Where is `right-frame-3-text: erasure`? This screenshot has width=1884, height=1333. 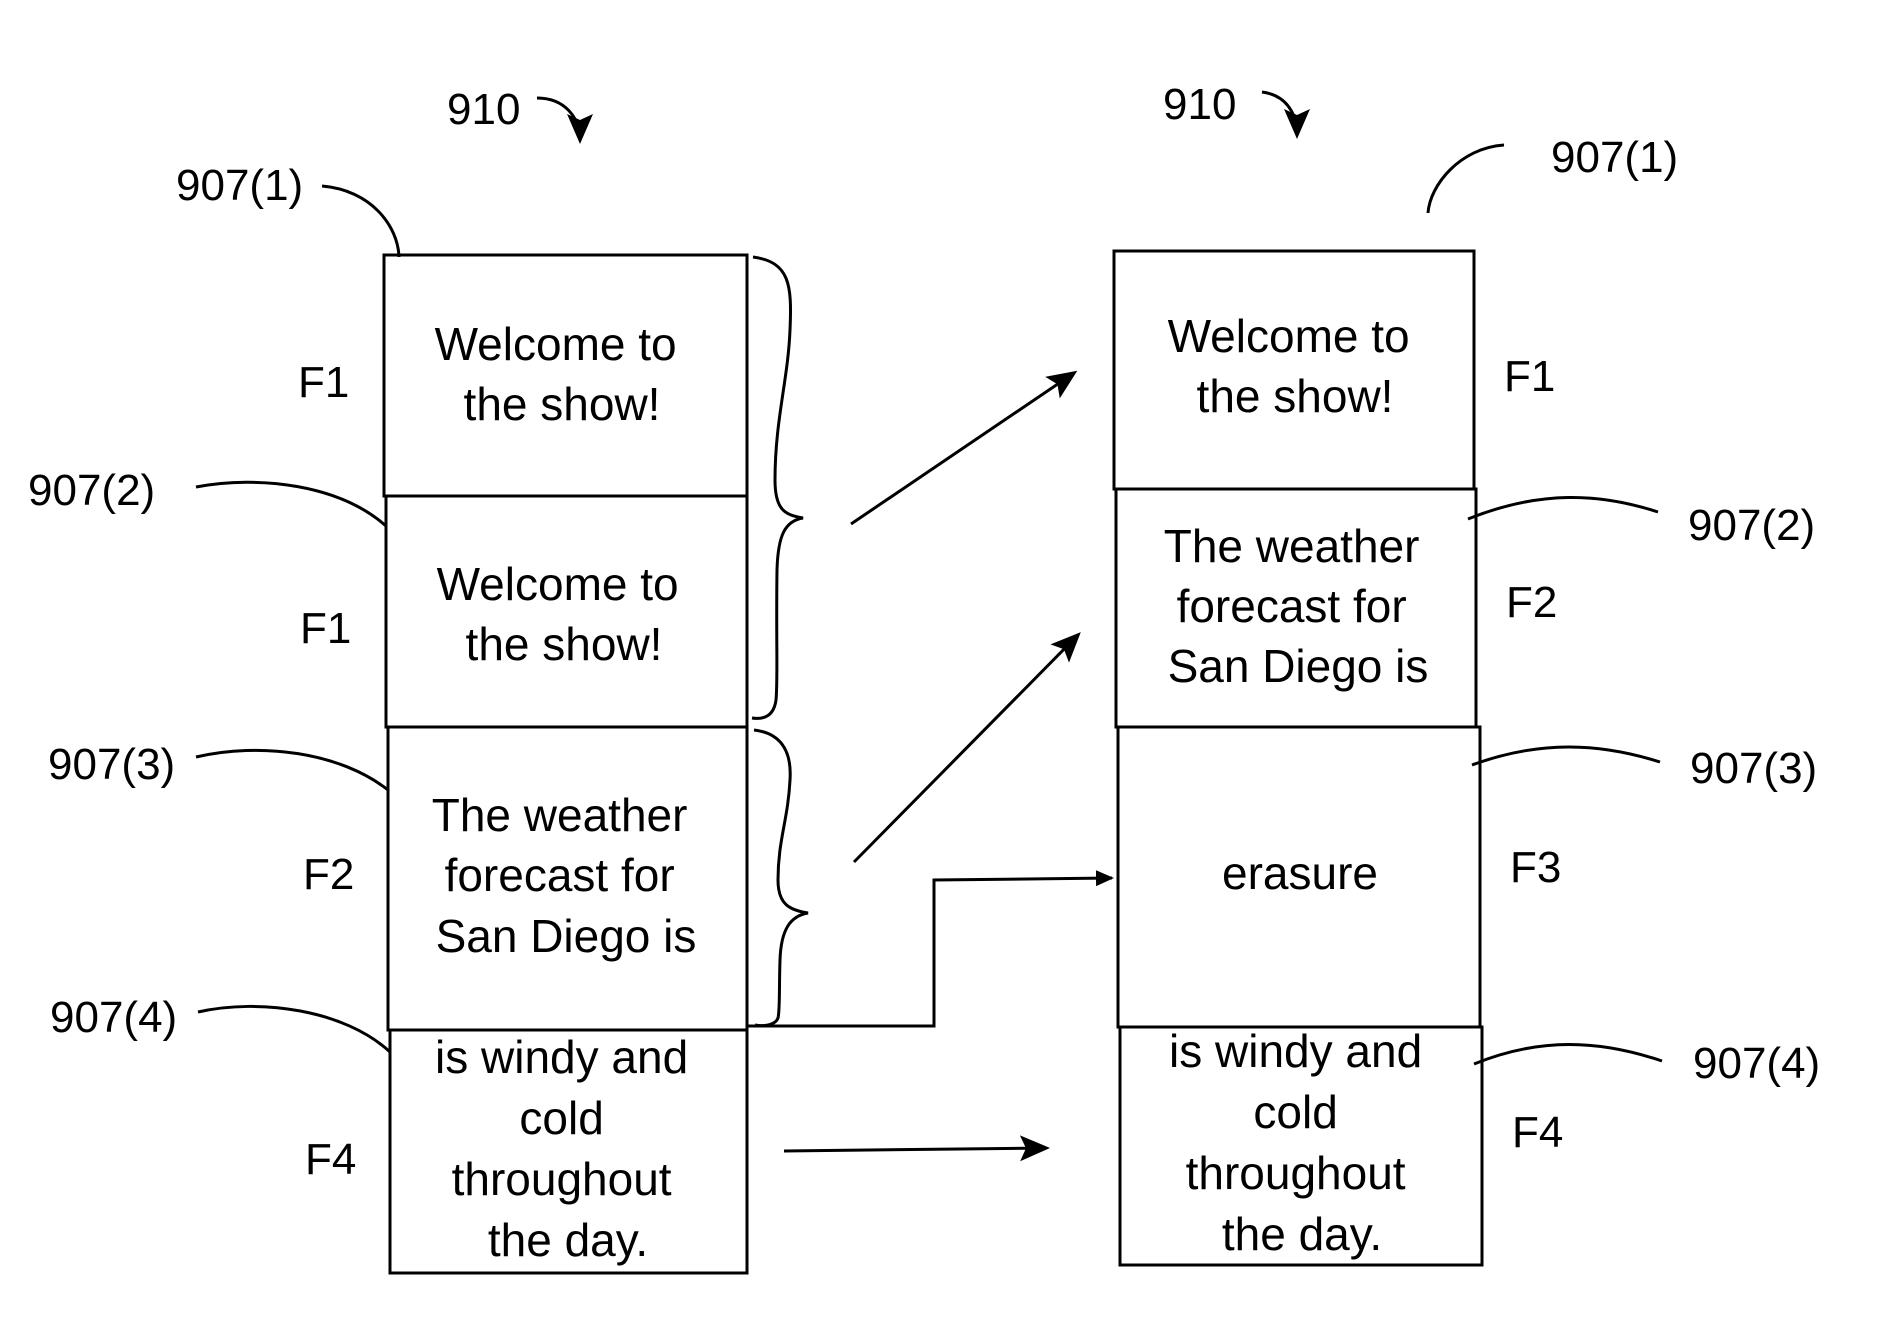 right-frame-3-text: erasure is located at coordinates (1300, 873).